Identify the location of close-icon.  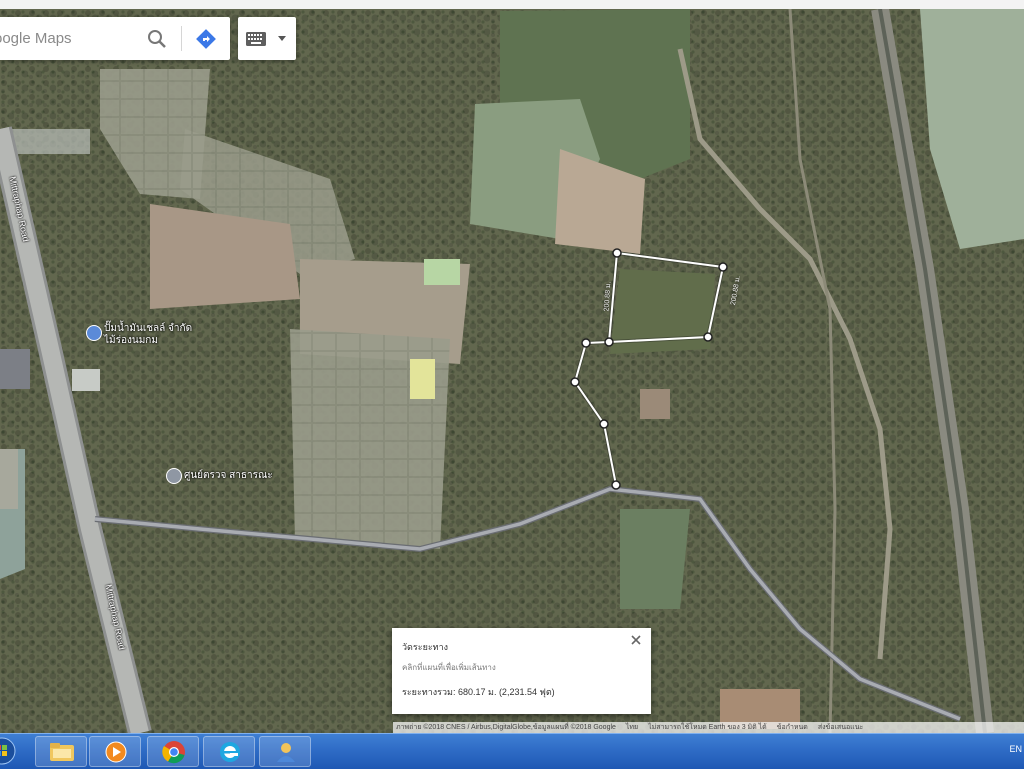
(636, 640).